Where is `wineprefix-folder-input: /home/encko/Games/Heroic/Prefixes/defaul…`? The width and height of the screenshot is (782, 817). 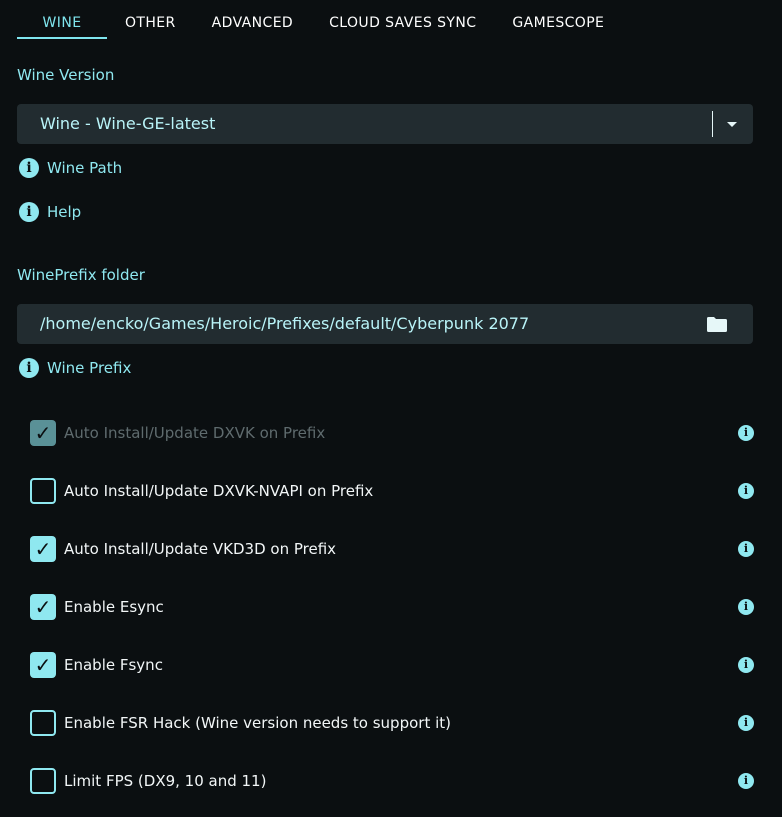
wineprefix-folder-input: /home/encko/Games/Heroic/Prefixes/defaul… is located at coordinates (385, 324).